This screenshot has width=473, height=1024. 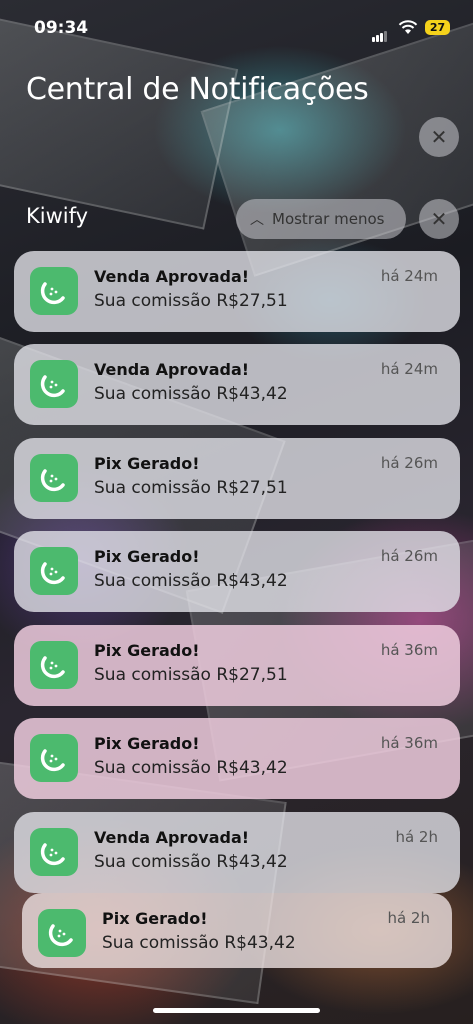 What do you see at coordinates (439, 219) in the screenshot?
I see `group-close-icon: ✕` at bounding box center [439, 219].